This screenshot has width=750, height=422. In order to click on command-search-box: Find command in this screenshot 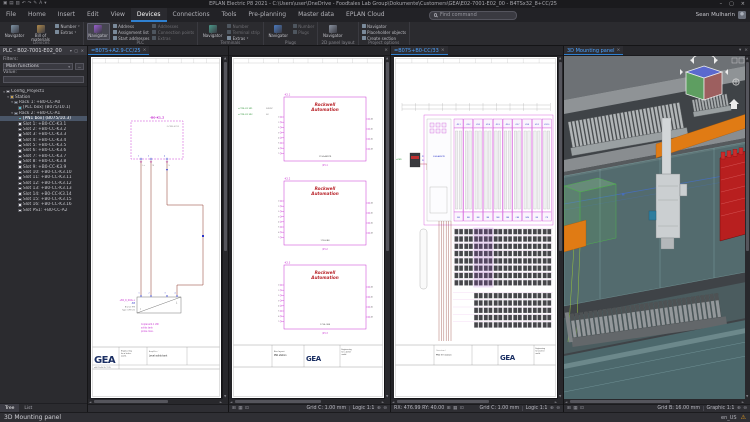, I will do `click(472, 15)`.